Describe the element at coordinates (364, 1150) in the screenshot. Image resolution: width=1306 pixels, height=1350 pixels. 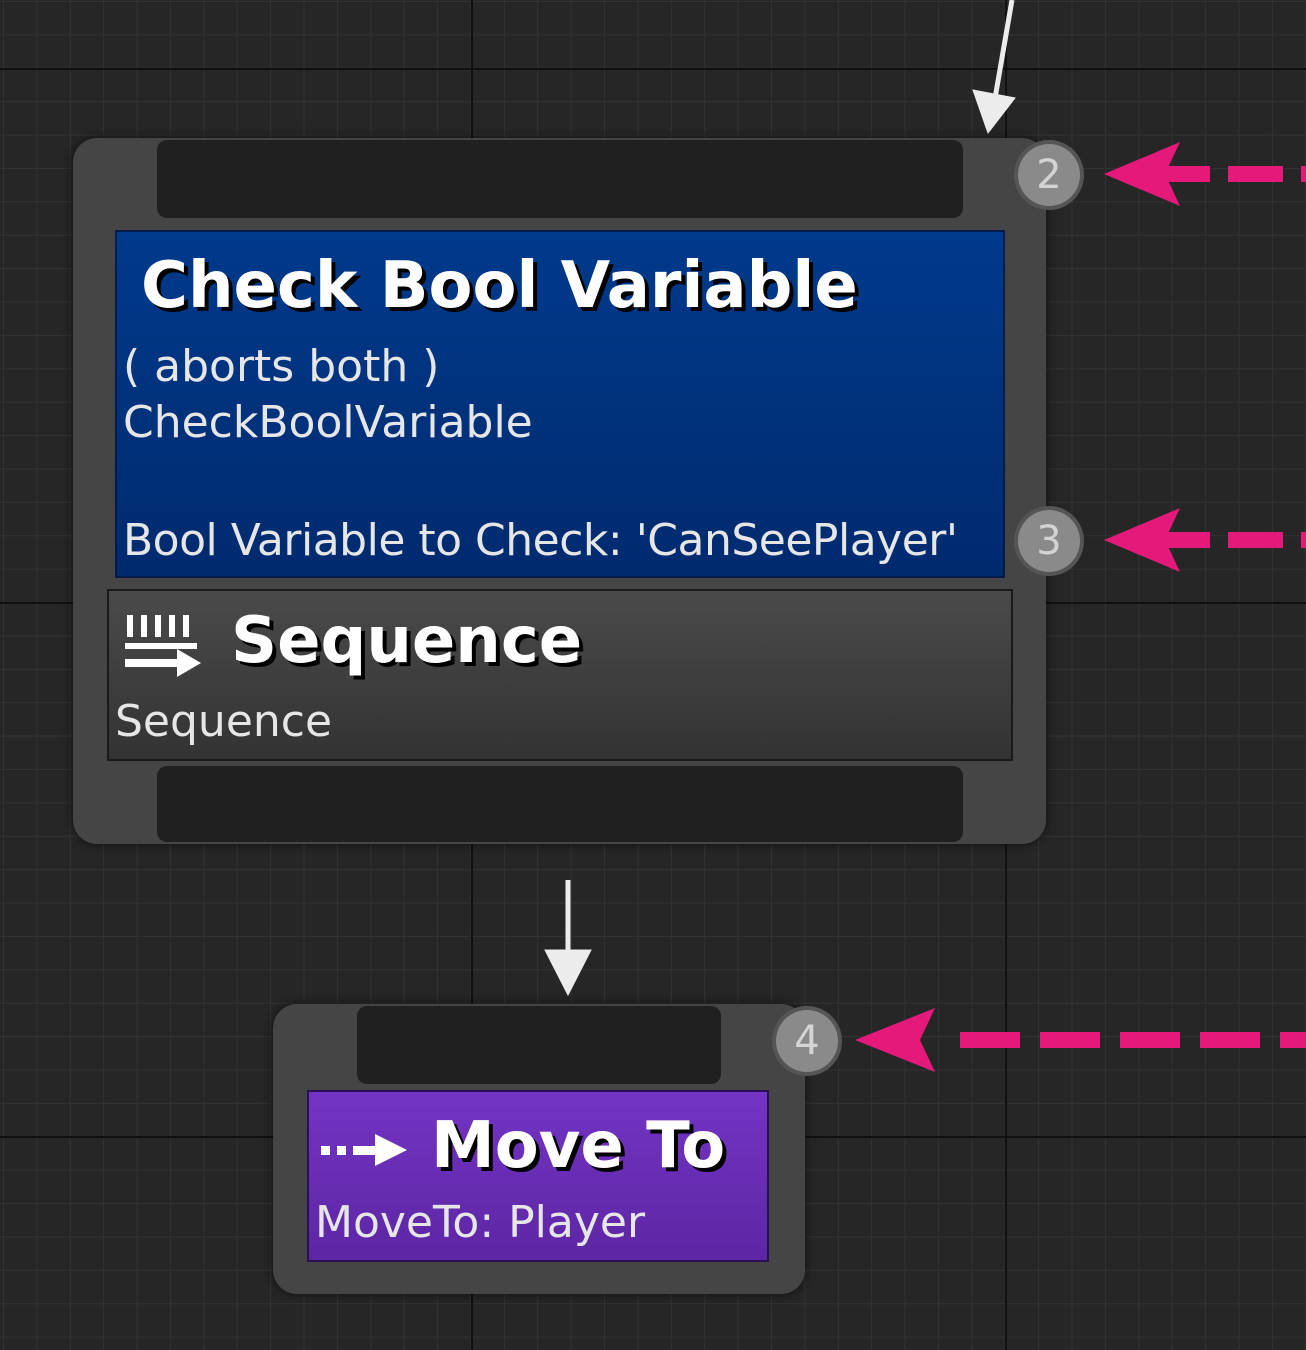
I see `move-to-icon` at that location.